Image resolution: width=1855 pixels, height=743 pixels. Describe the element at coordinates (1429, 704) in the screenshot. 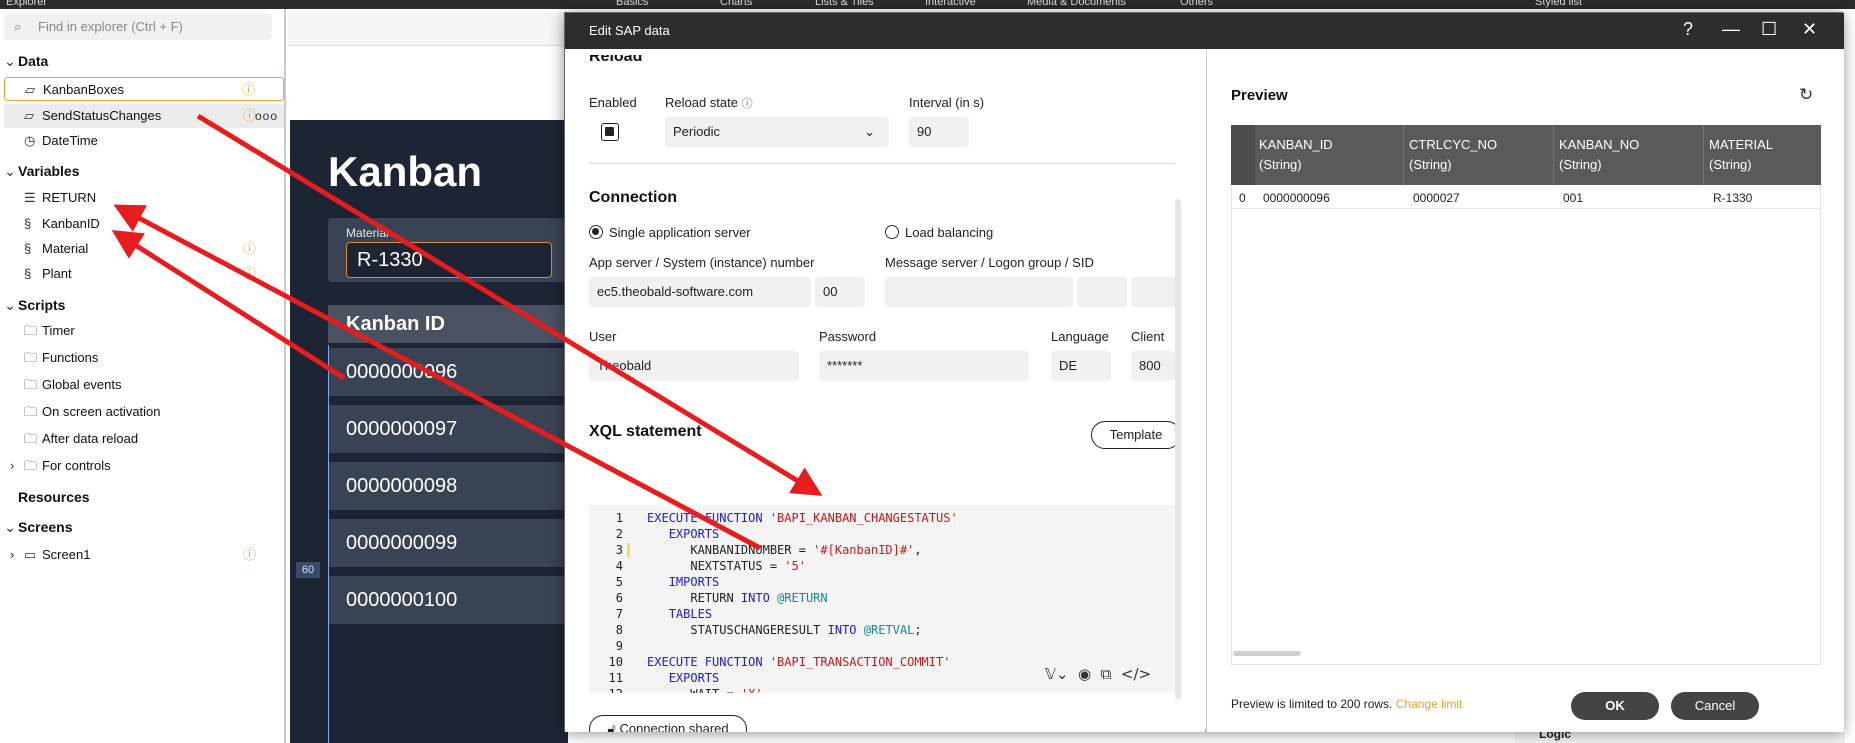

I see `change-limit-link: Change limit` at that location.